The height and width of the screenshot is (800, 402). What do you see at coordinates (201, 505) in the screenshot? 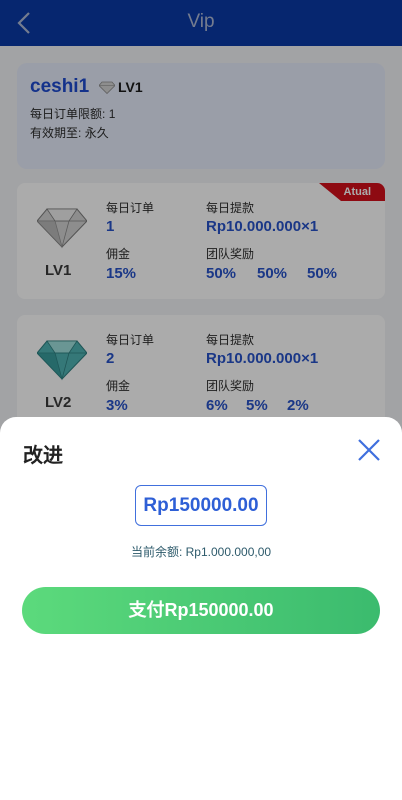
I see `upgrade-amount: Rp150000.00` at bounding box center [201, 505].